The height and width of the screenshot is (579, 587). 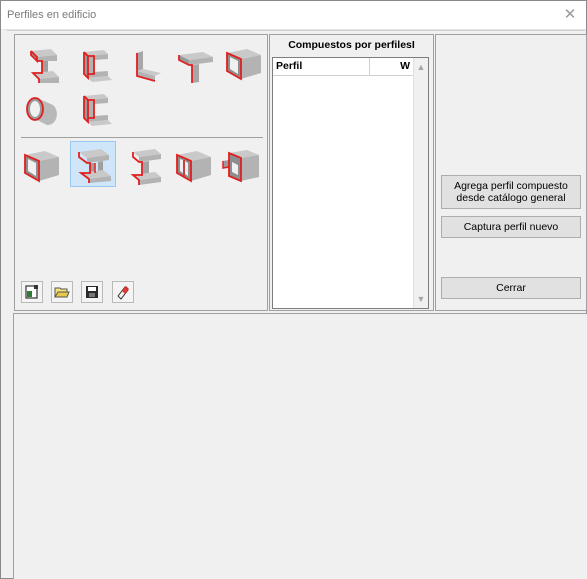 What do you see at coordinates (44, 110) in the screenshot?
I see `pipe-profile-icon` at bounding box center [44, 110].